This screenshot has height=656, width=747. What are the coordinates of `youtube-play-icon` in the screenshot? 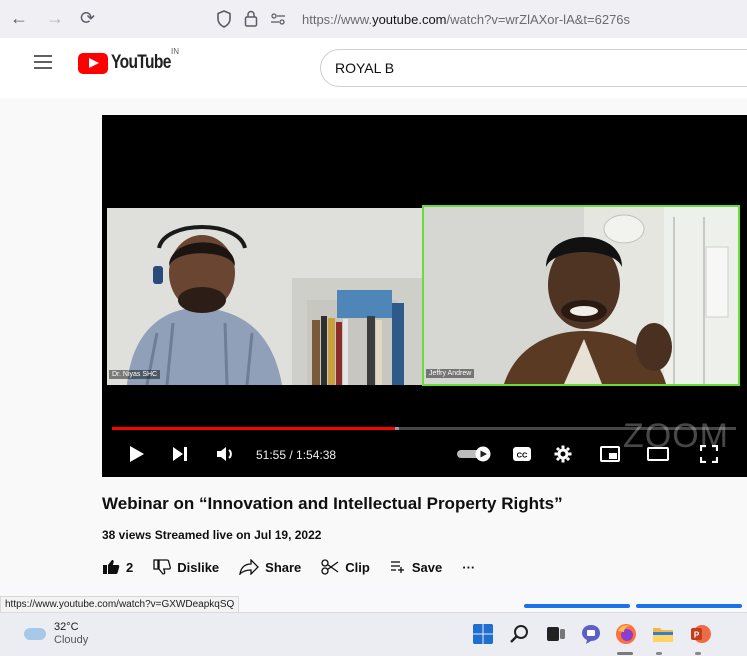 It's located at (93, 63).